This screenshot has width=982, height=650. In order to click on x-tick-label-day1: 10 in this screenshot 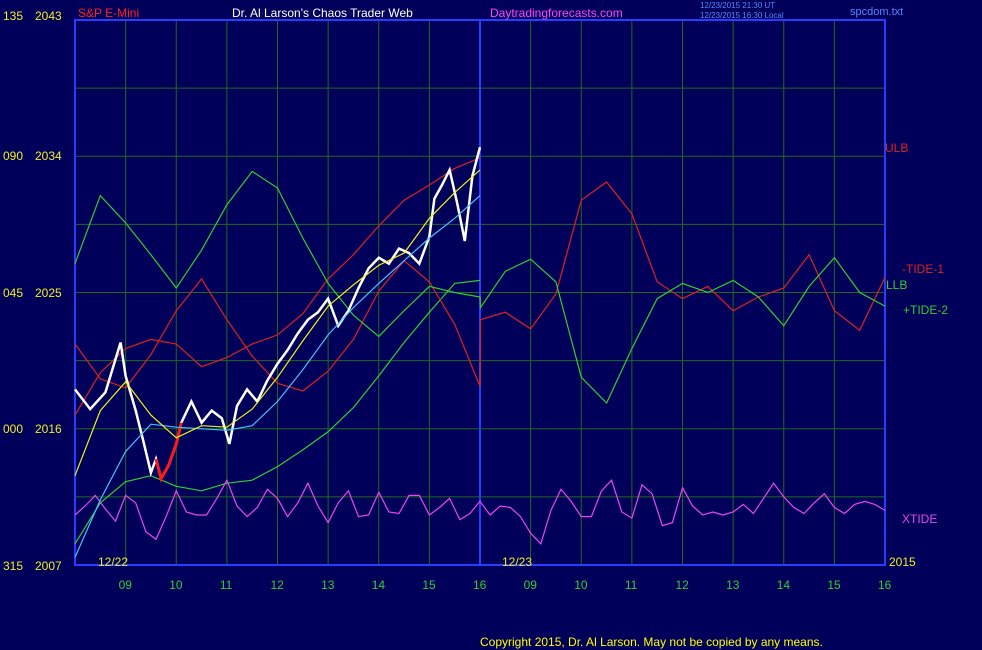, I will do `click(176, 585)`.